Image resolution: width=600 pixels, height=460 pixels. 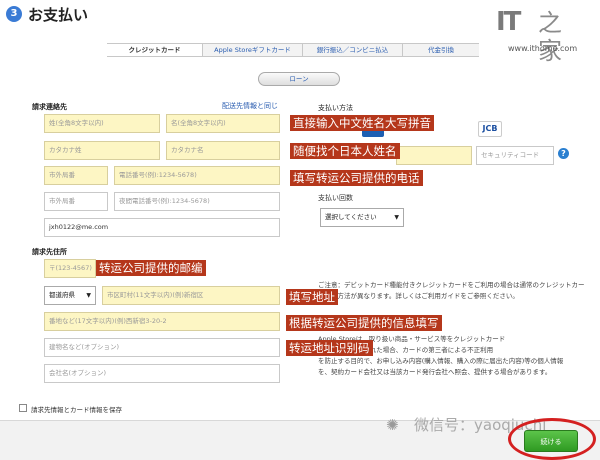 What do you see at coordinates (490, 129) in the screenshot?
I see `jcb-icon: JCB` at bounding box center [490, 129].